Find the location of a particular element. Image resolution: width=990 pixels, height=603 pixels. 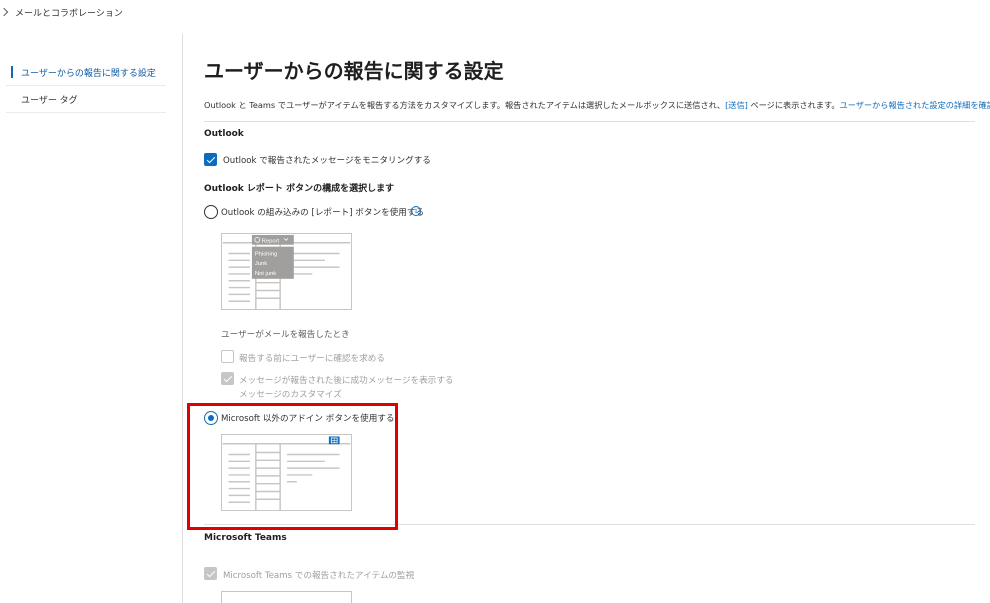

monitor-outlook-checkbox is located at coordinates (210, 159).